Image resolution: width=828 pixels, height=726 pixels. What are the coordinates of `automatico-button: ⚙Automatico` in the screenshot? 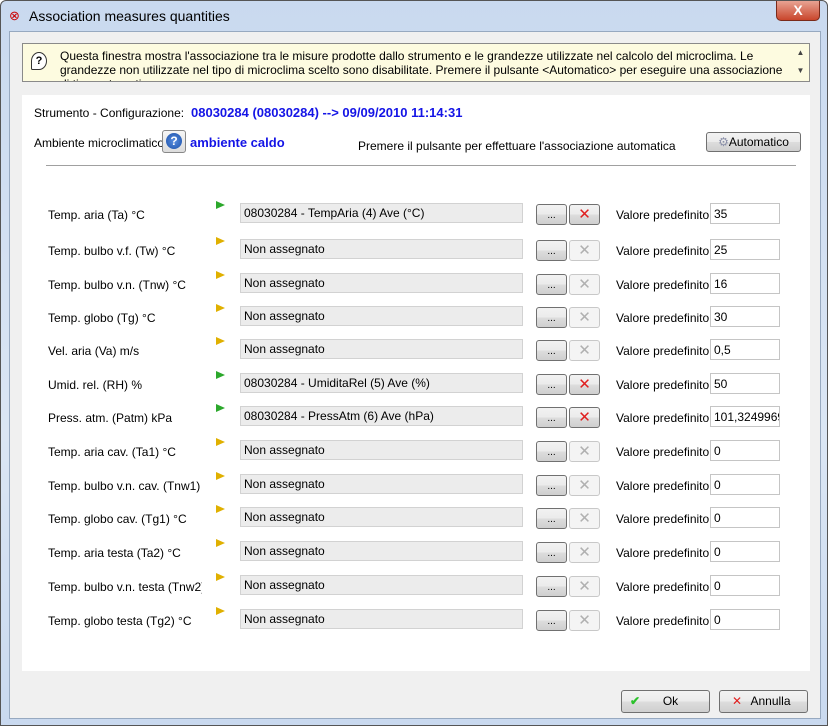 It's located at (753, 142).